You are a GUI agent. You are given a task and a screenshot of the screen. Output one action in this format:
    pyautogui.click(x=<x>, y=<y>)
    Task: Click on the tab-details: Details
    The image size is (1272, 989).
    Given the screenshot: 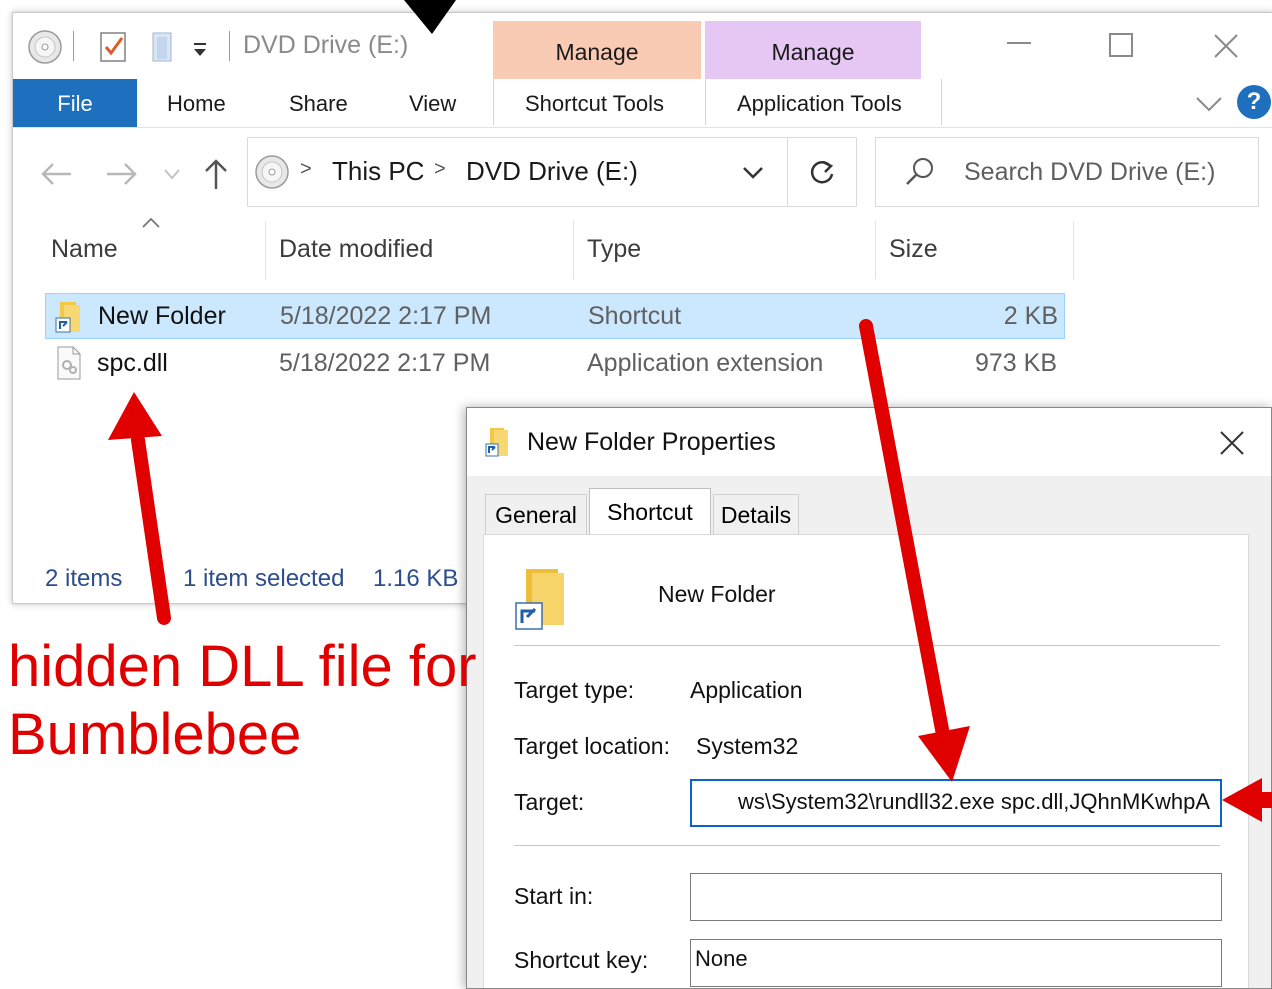 What is the action you would take?
    pyautogui.click(x=756, y=514)
    